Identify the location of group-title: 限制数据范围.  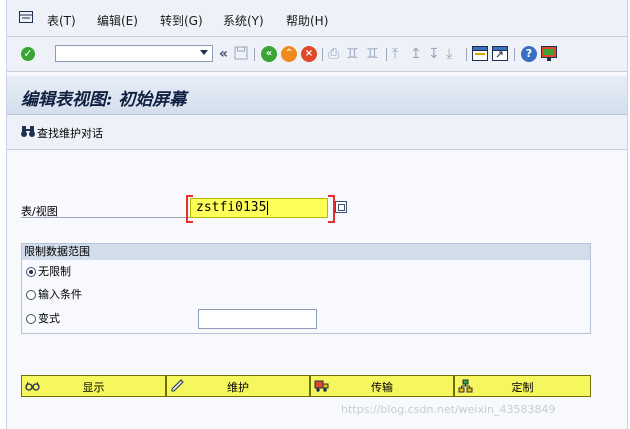
(306, 252).